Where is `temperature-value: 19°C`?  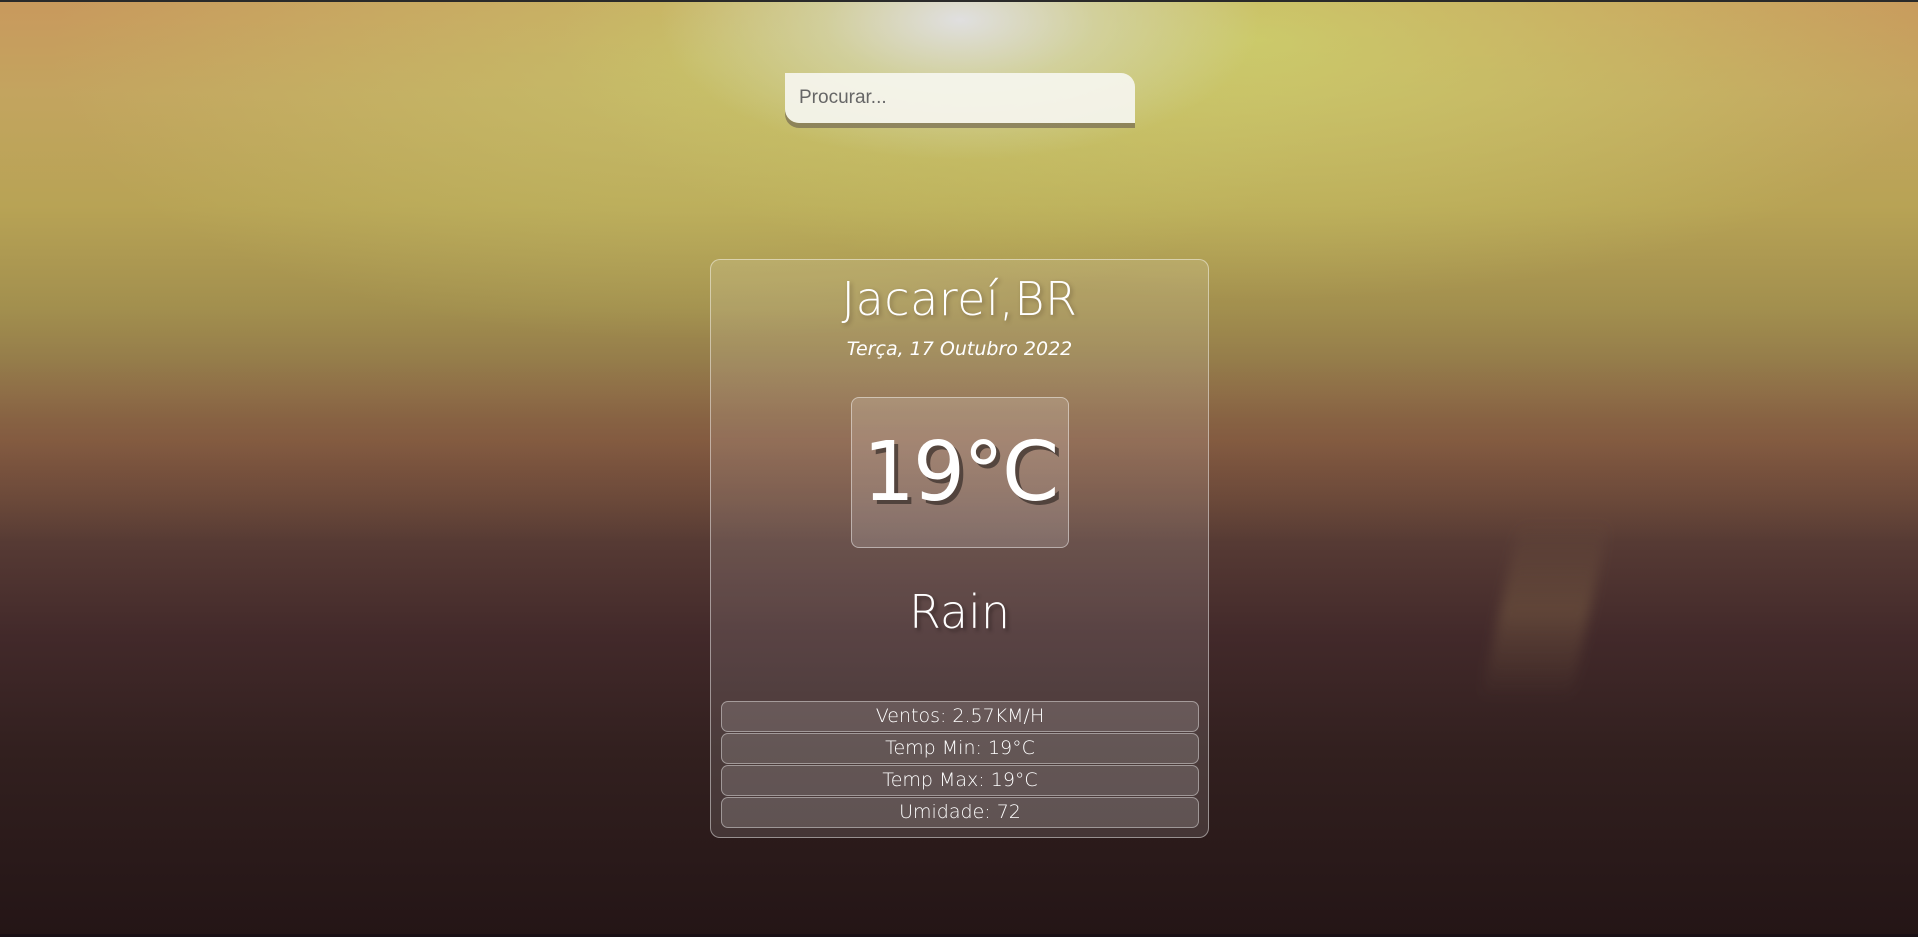
temperature-value: 19°C is located at coordinates (961, 472).